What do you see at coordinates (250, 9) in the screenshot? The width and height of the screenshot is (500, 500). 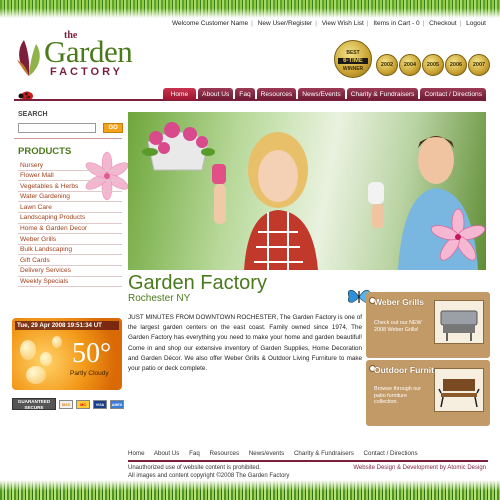 I see `grass-header-decoration` at bounding box center [250, 9].